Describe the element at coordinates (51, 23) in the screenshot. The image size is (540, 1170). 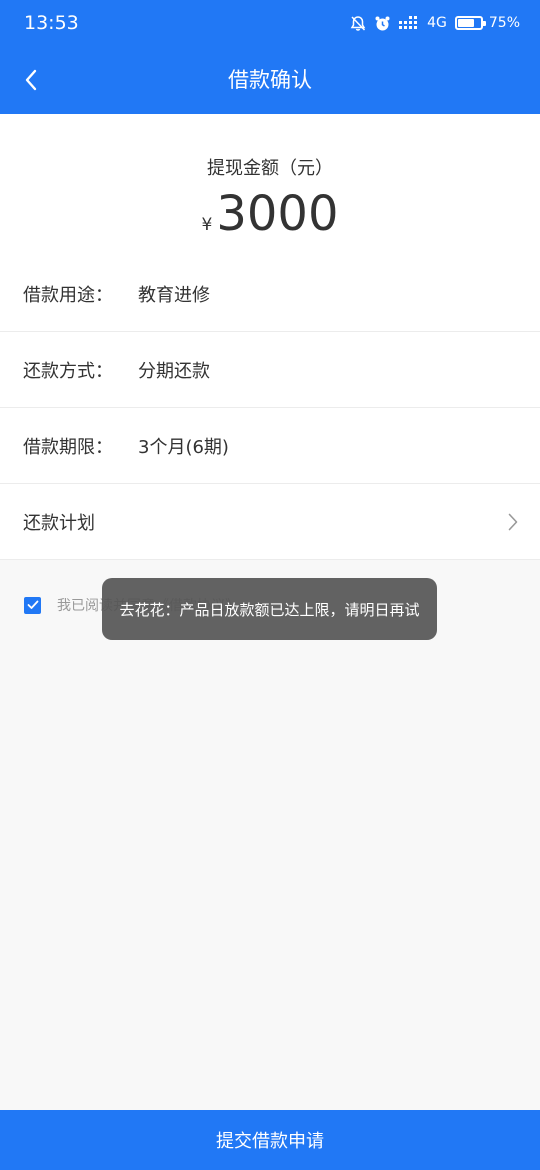
I see `status-time: 13:53` at that location.